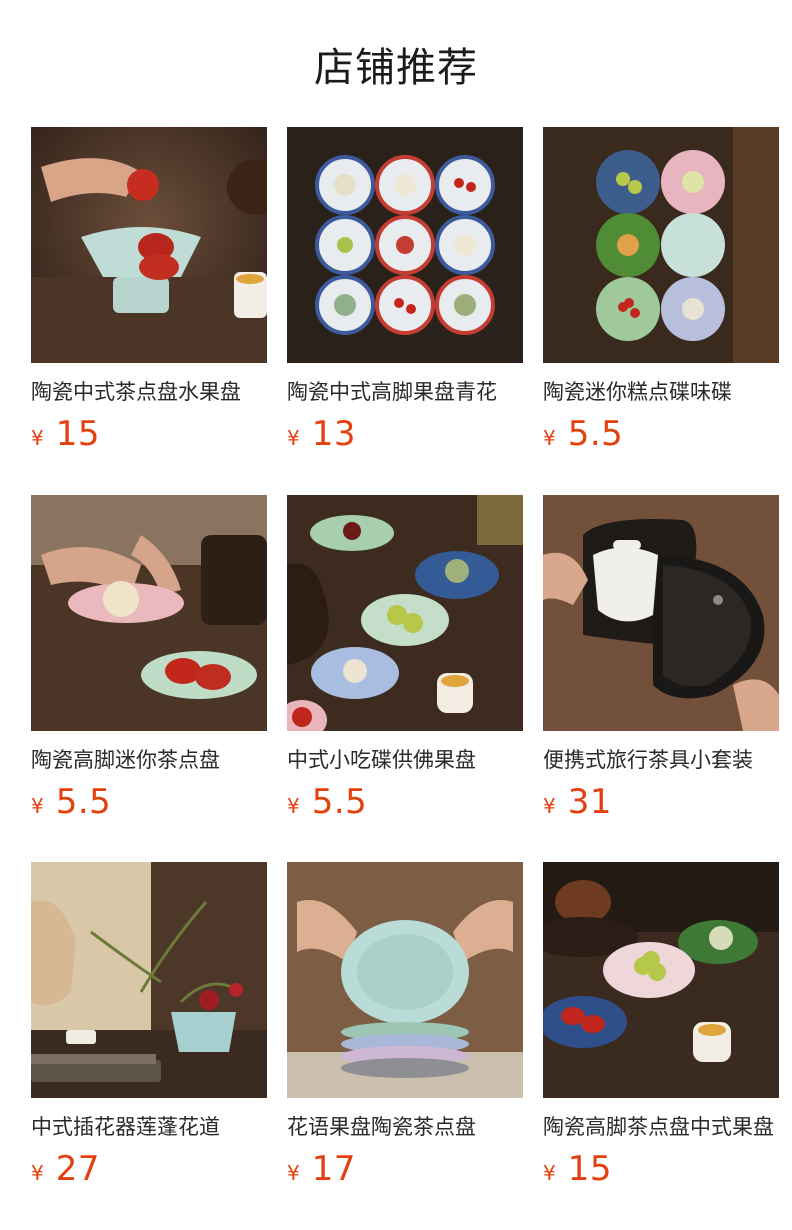 The height and width of the screenshot is (1230, 792). I want to click on product-card: 陶瓷高脚迷你茶点盘 ¥ 5.5, so click(149, 658).